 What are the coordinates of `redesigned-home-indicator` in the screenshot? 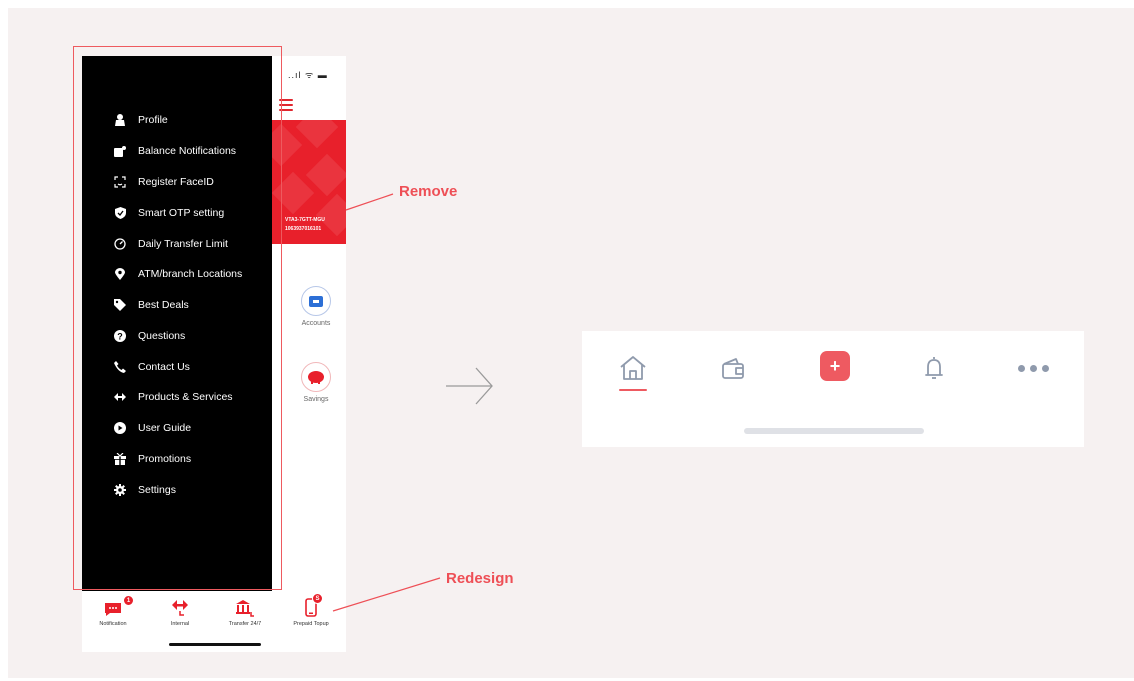 It's located at (834, 431).